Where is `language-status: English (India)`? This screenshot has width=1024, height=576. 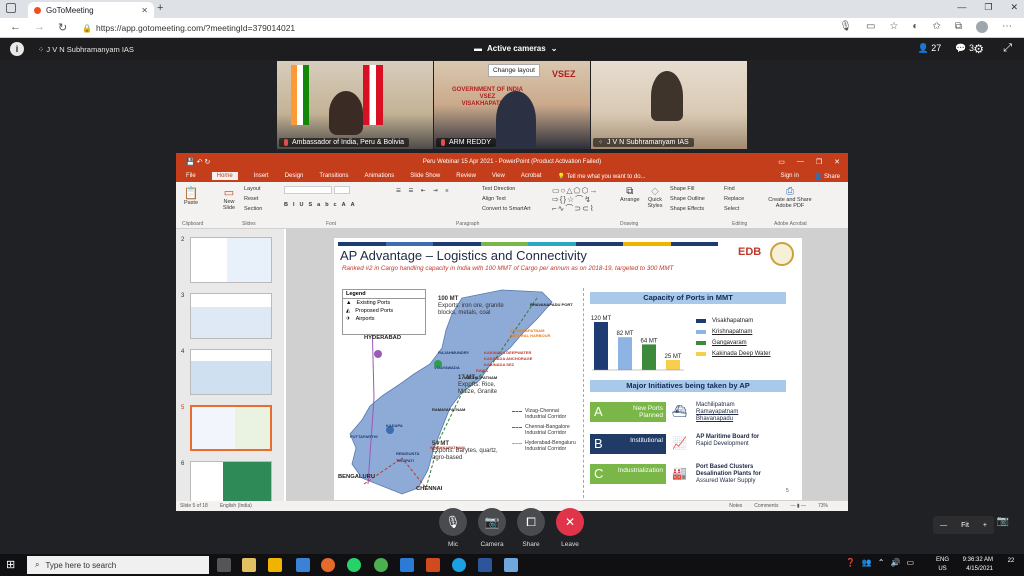
language-status: English (India) is located at coordinates (236, 506).